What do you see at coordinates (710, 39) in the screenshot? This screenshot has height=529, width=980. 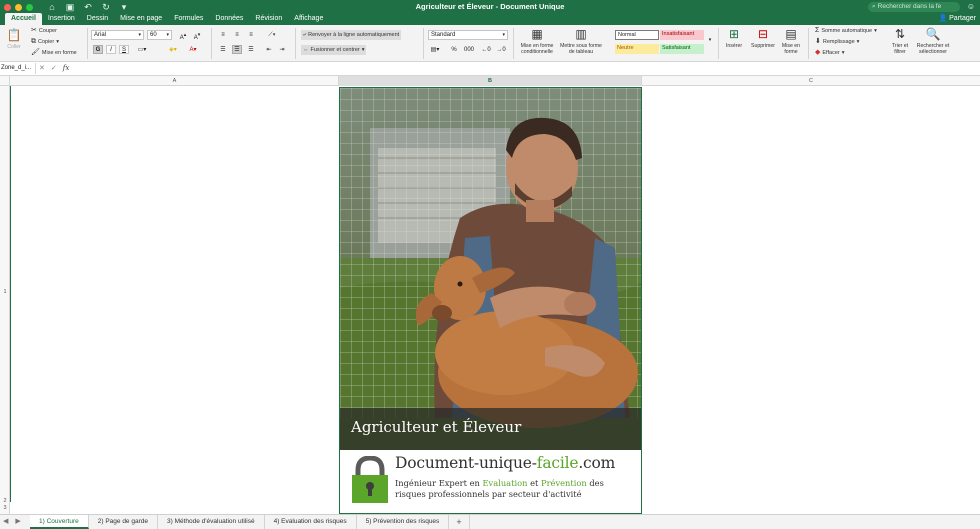 I see `styles-gallery-expand-icon: ▾` at bounding box center [710, 39].